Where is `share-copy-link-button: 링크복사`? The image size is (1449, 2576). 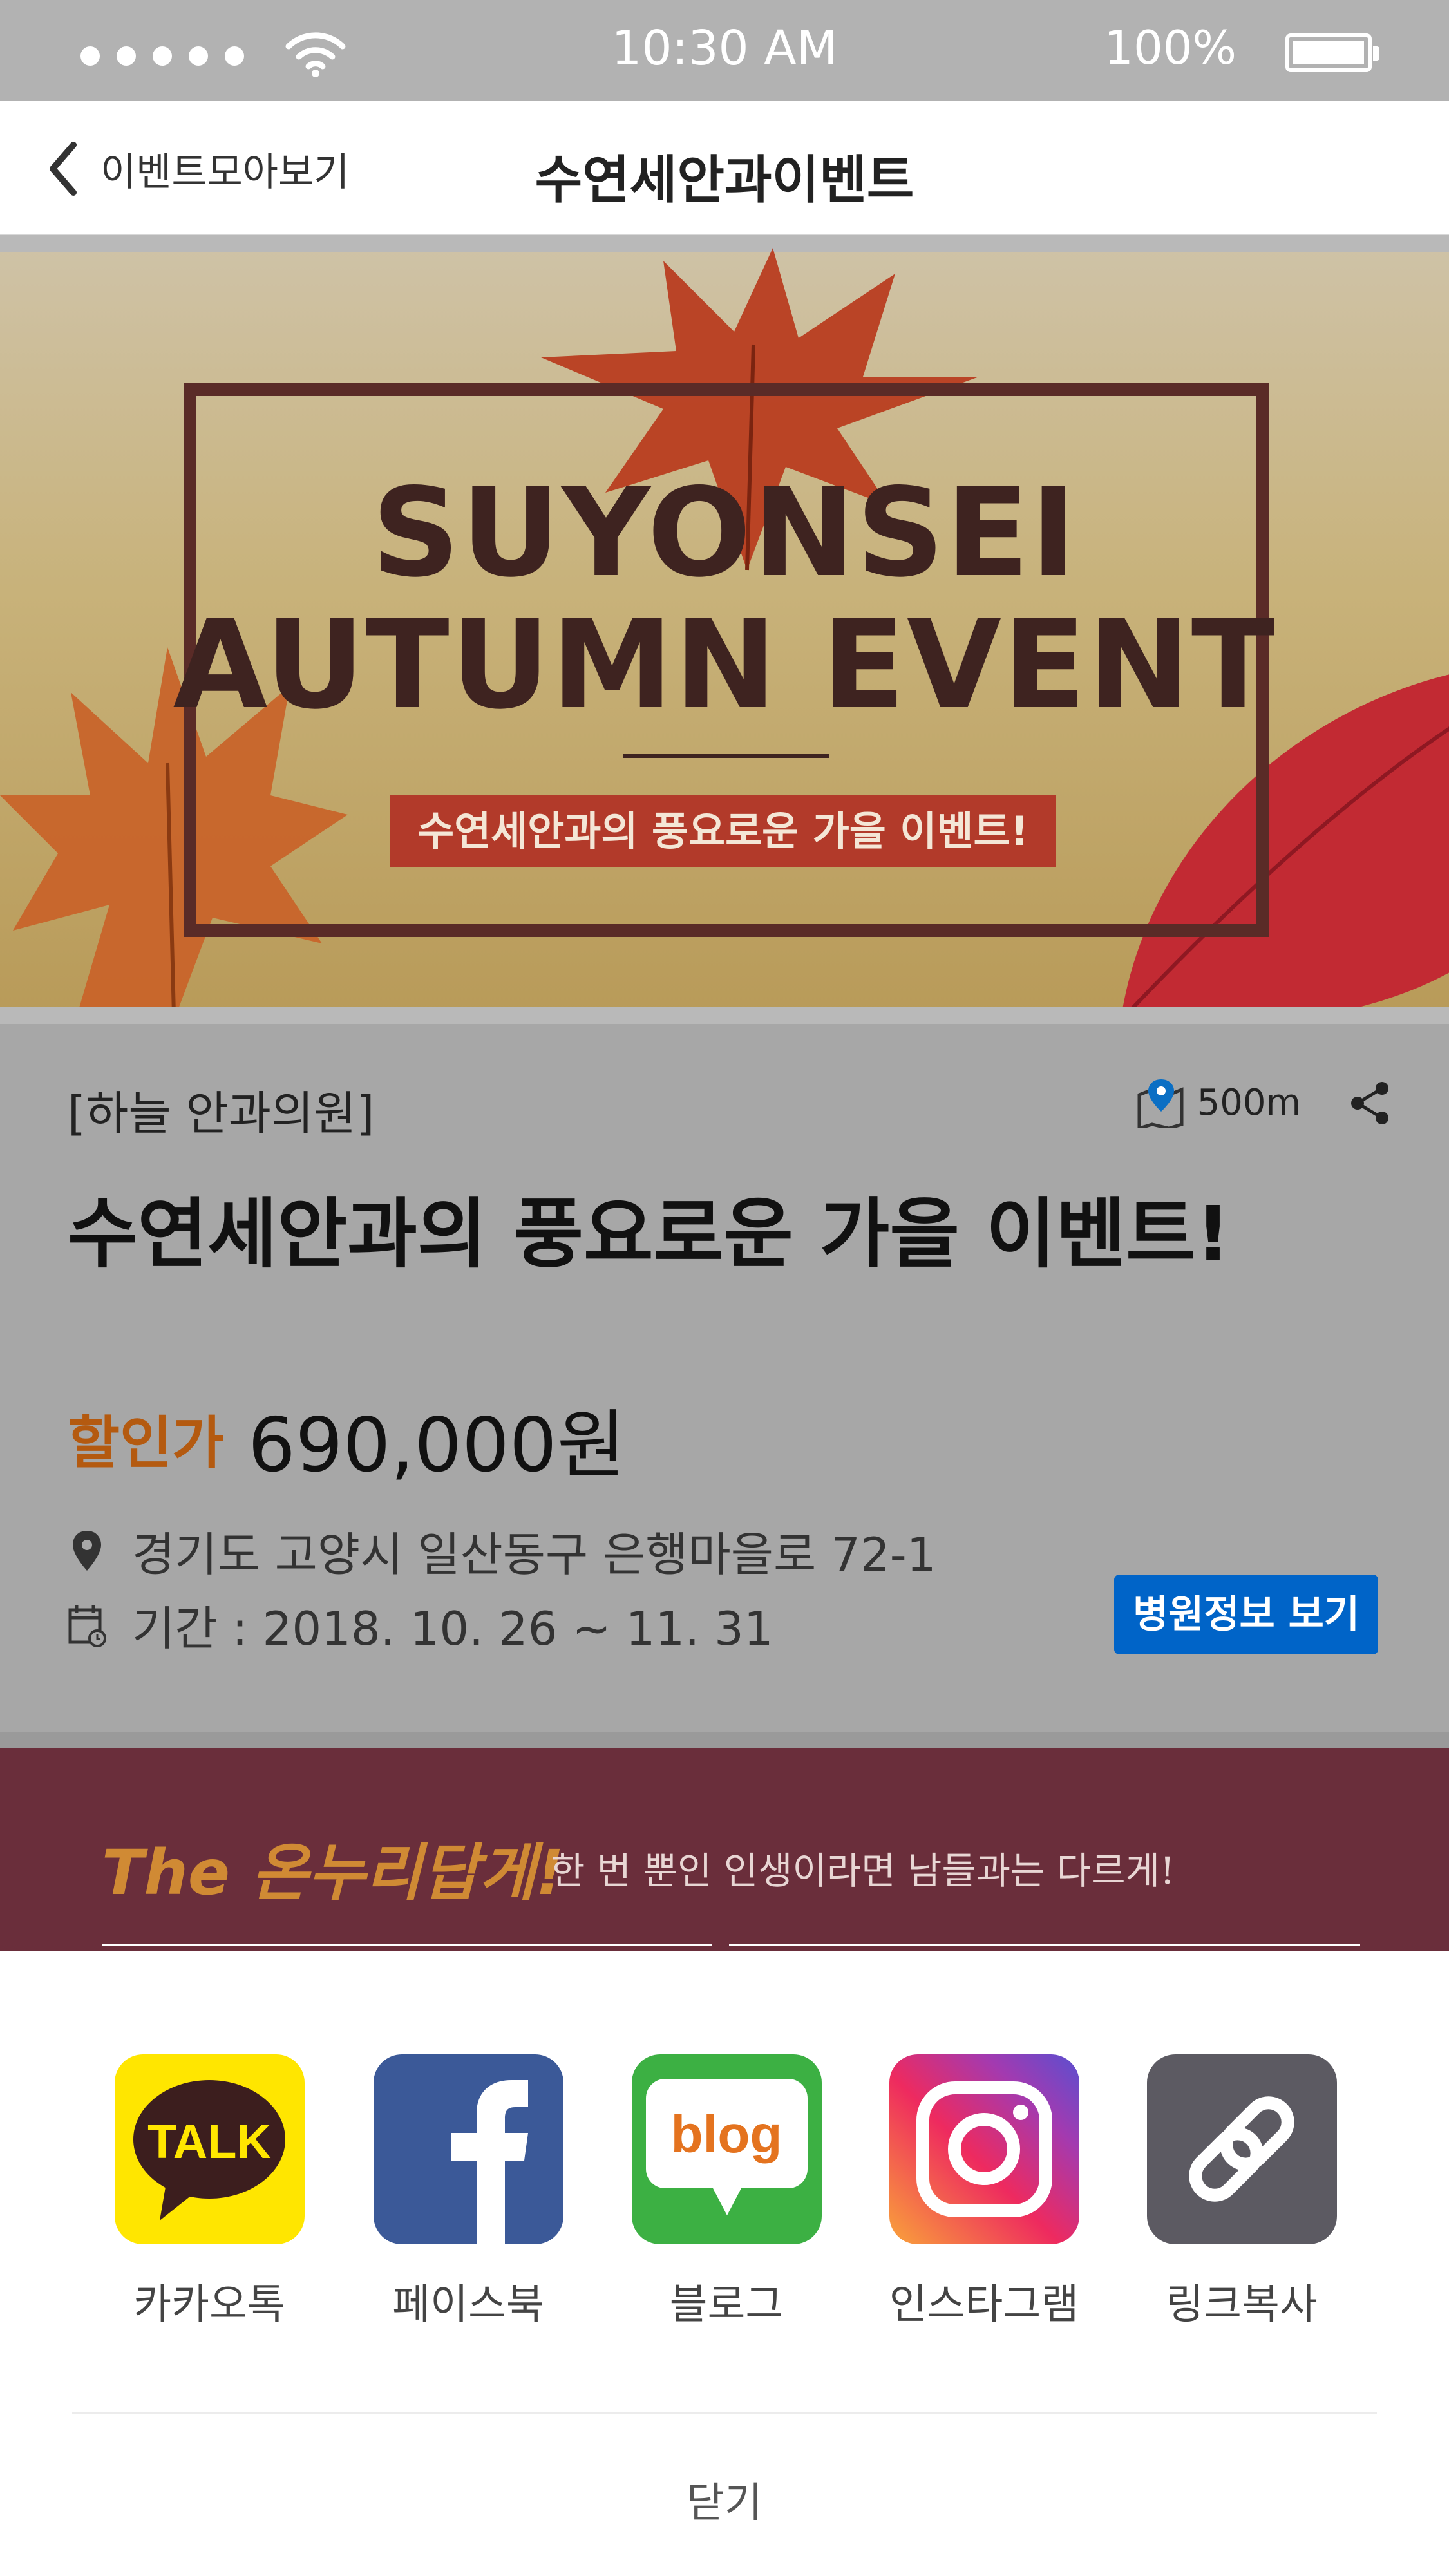
share-copy-link-button: 링크복사 is located at coordinates (1241, 2192).